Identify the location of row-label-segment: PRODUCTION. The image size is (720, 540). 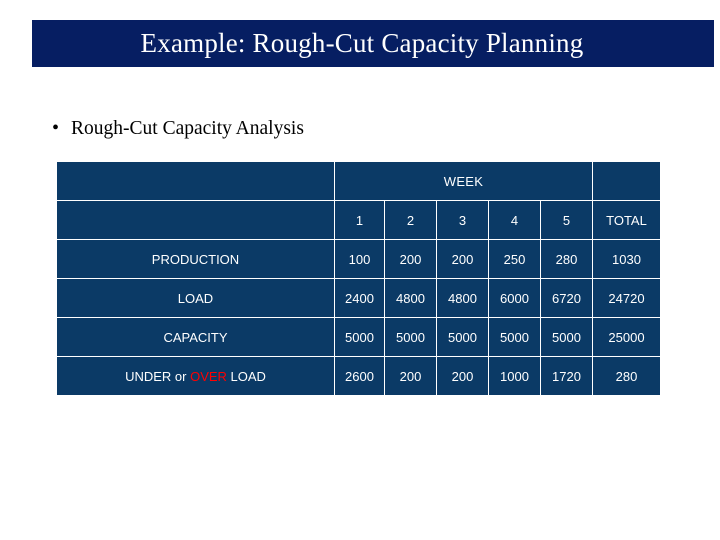
(195, 259).